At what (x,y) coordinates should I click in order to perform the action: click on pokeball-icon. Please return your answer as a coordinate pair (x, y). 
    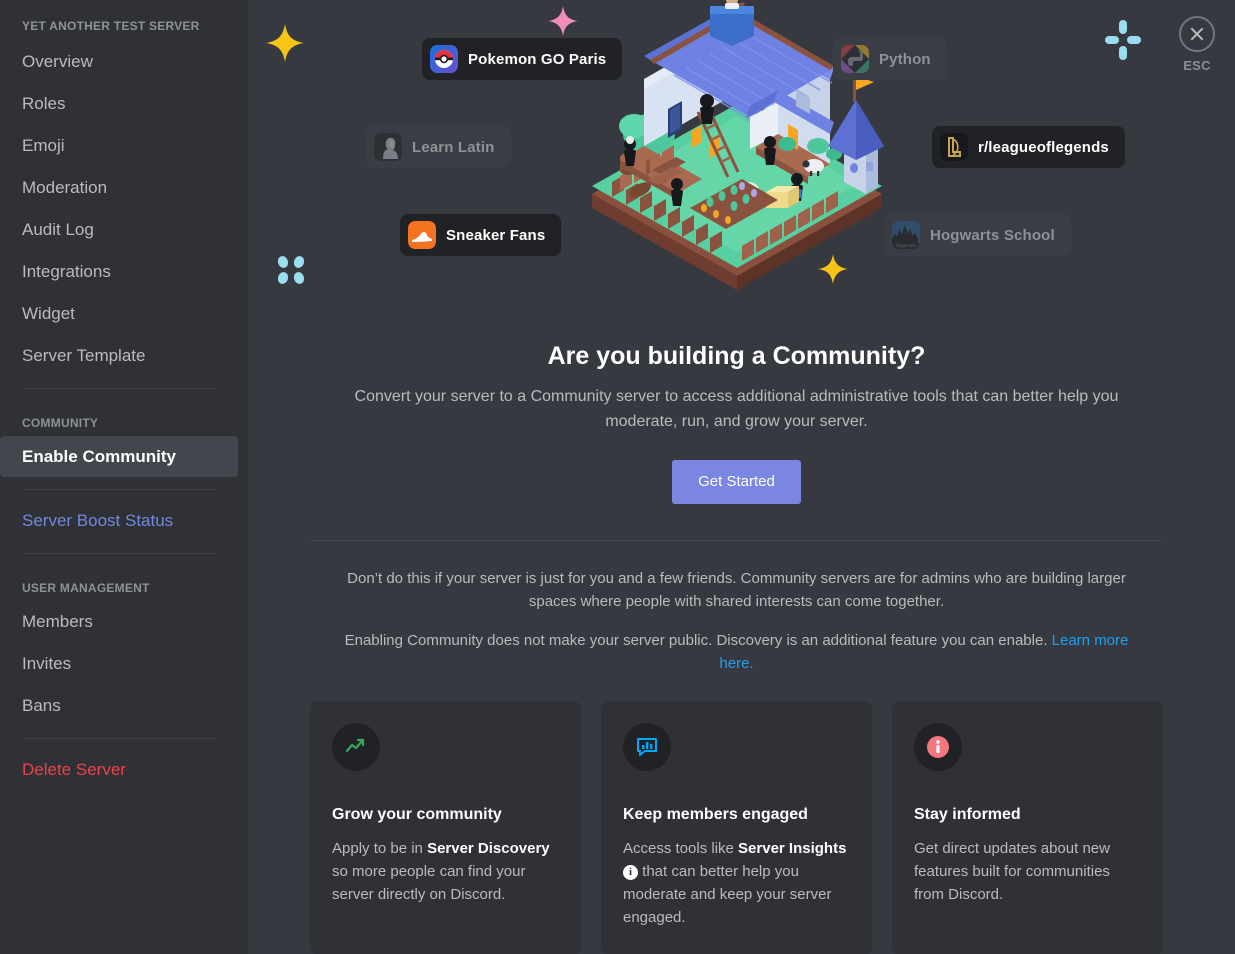
    Looking at the image, I should click on (444, 59).